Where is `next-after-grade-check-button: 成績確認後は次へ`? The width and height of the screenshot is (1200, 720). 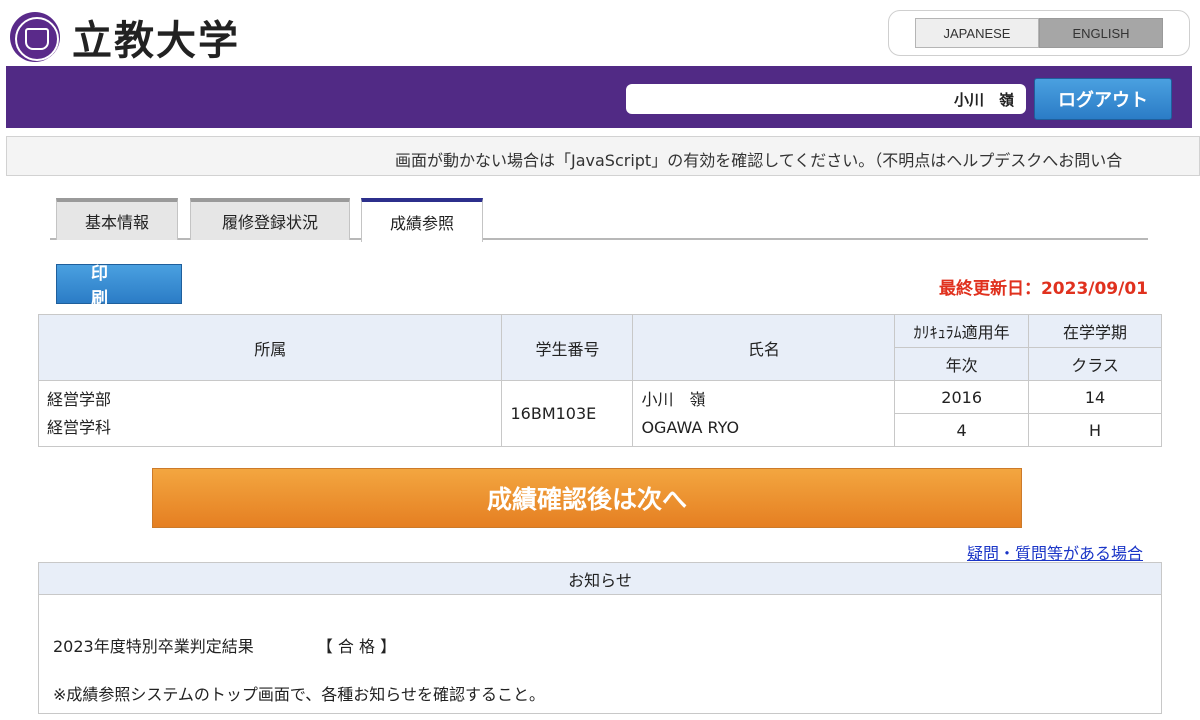
next-after-grade-check-button: 成績確認後は次へ is located at coordinates (587, 498).